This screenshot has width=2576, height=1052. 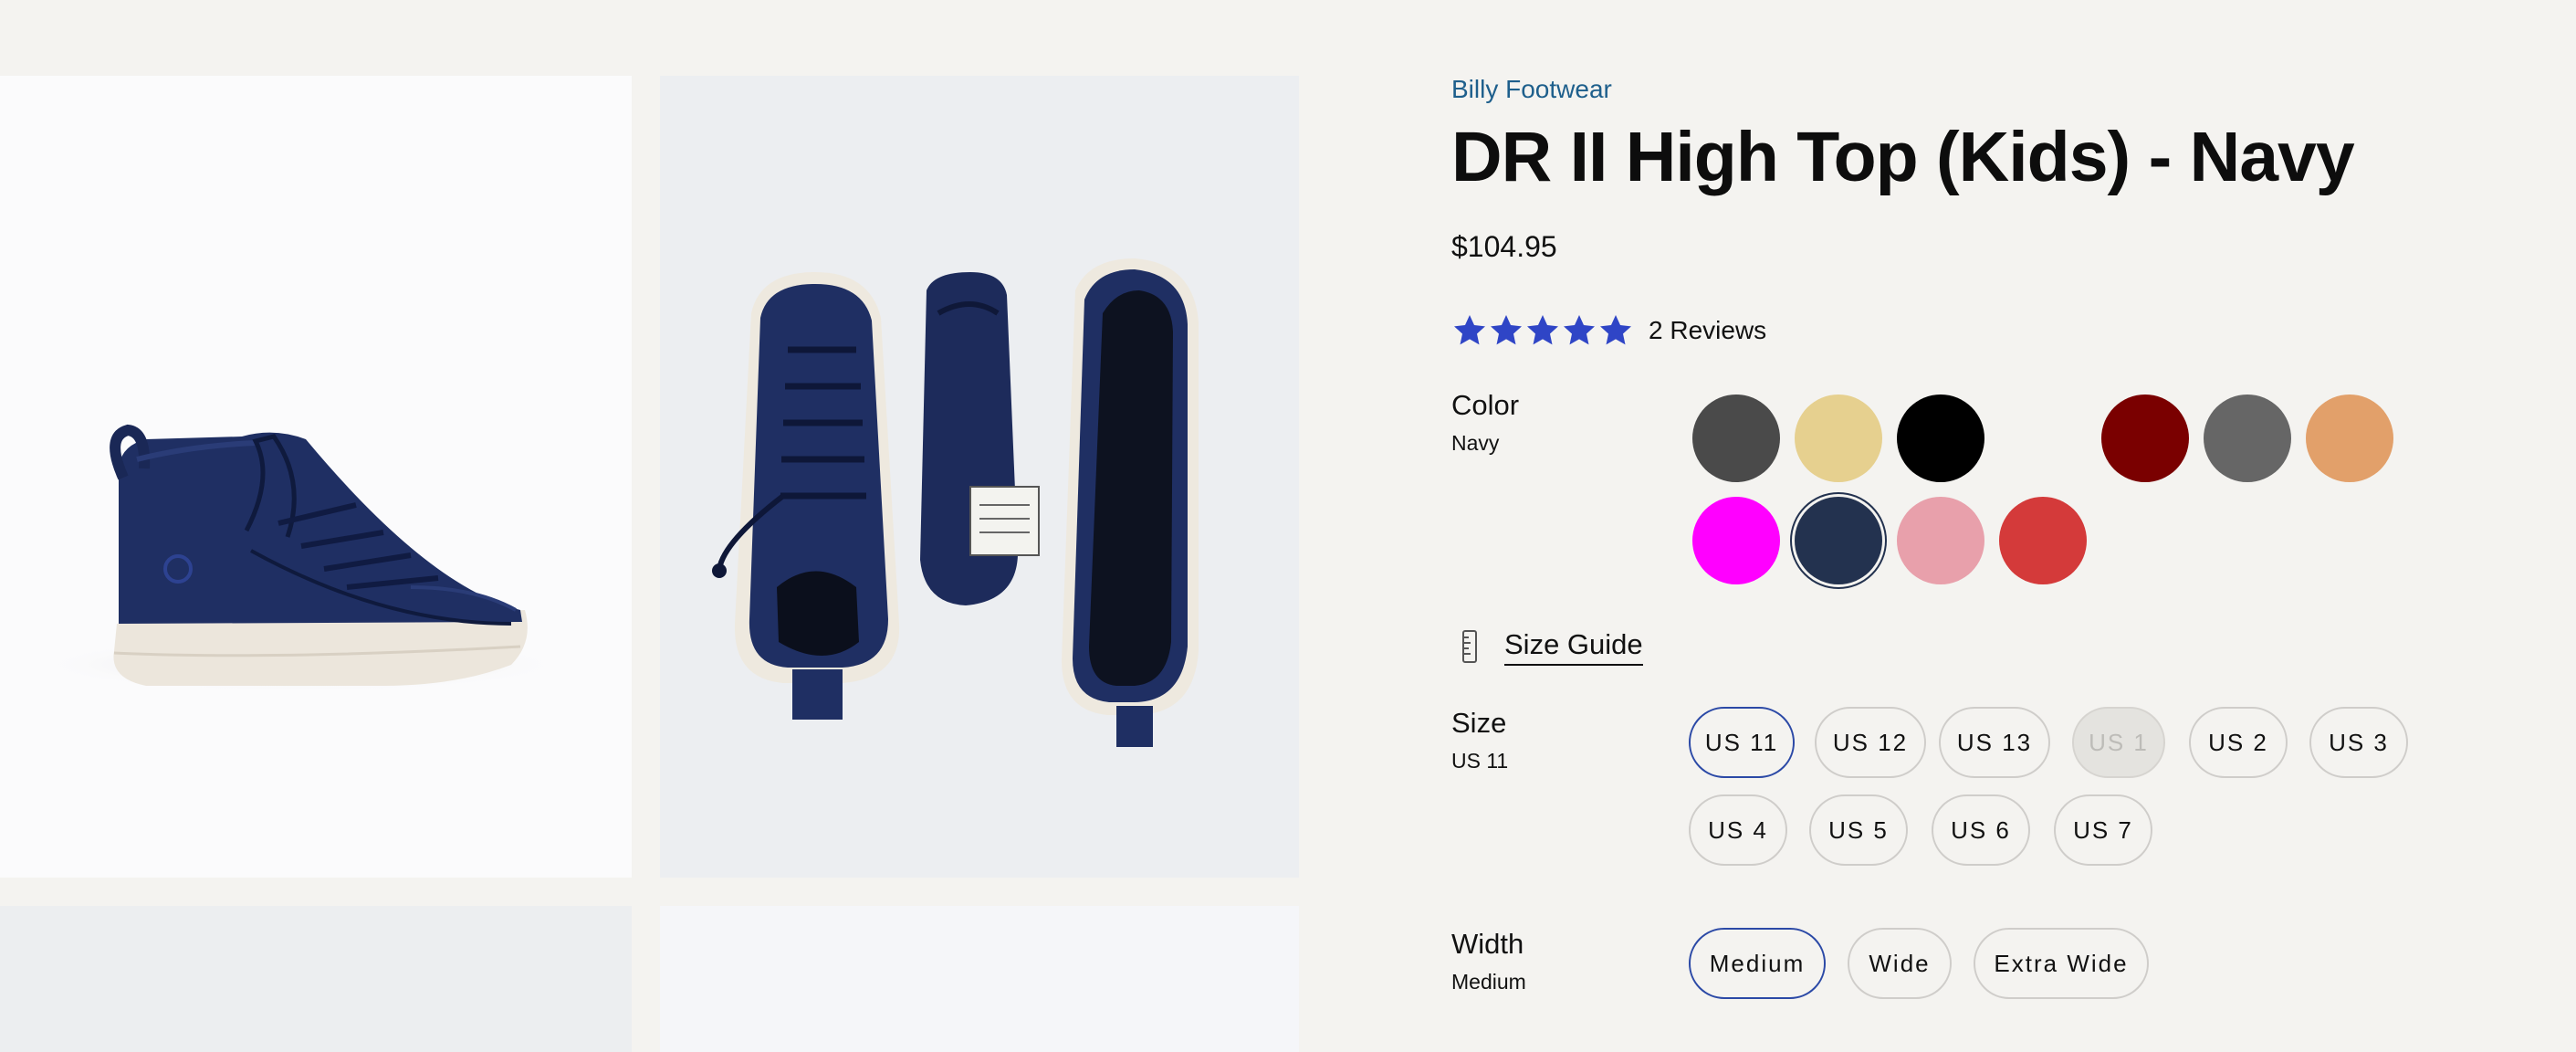 What do you see at coordinates (1707, 330) in the screenshot?
I see `reviews-link: 2 Reviews` at bounding box center [1707, 330].